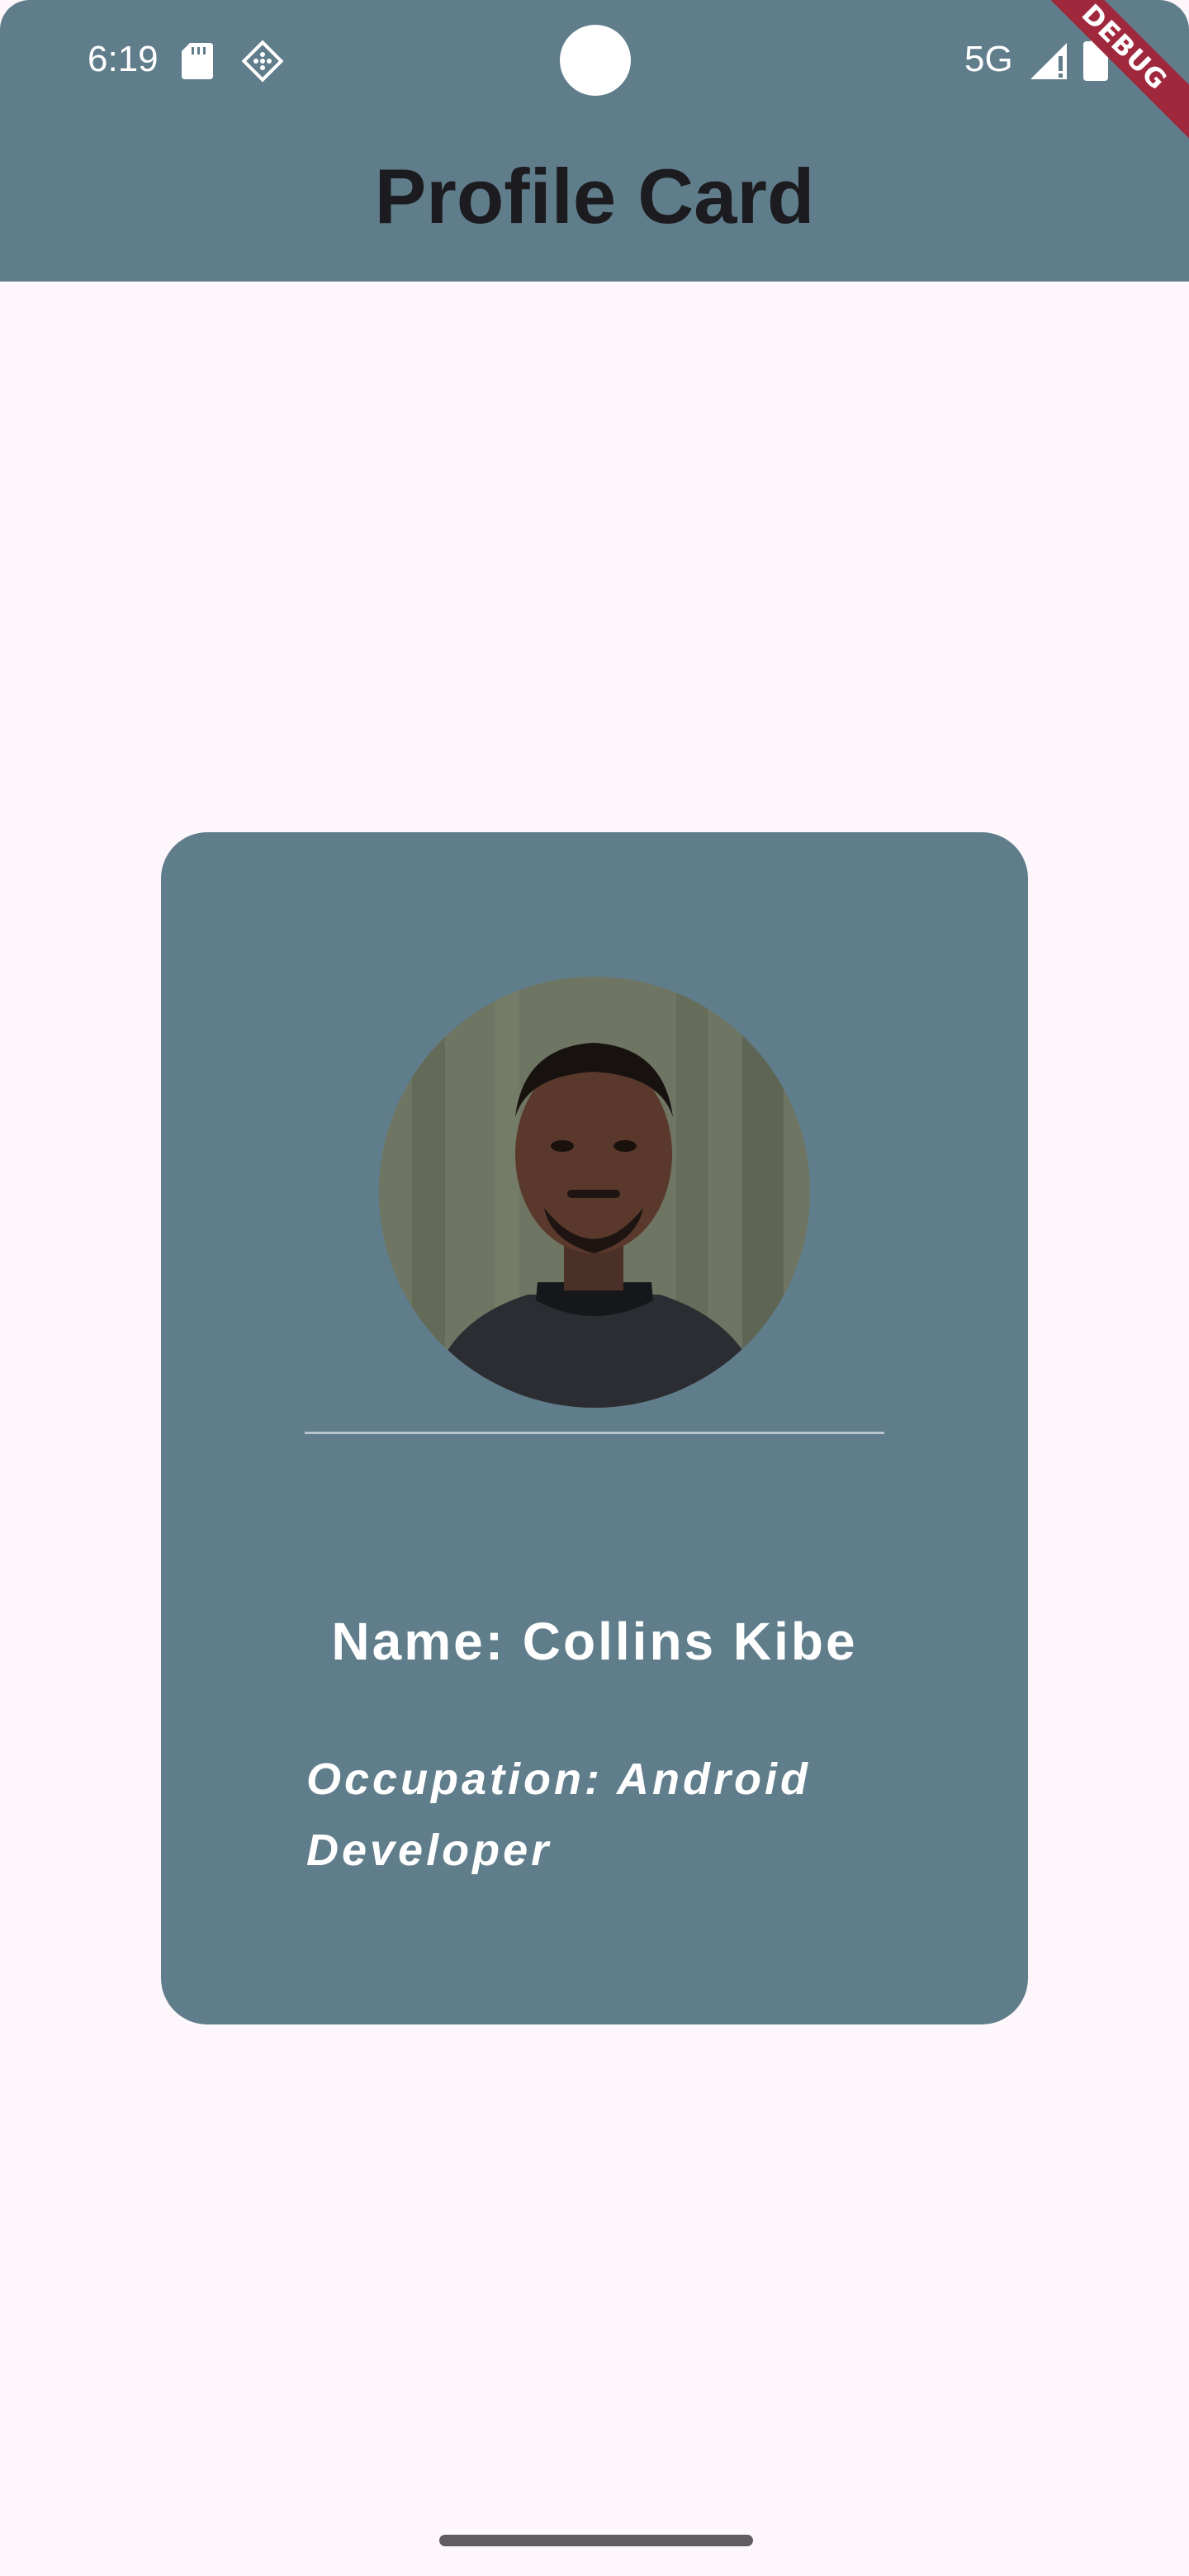 The image size is (1189, 2576). I want to click on network-type-label: 5G, so click(988, 59).